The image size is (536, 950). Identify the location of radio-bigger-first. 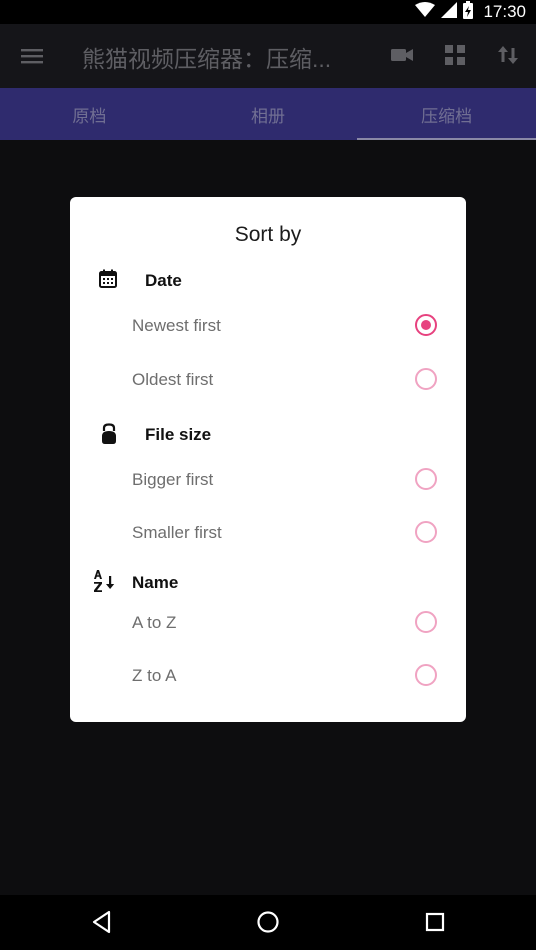
(426, 479).